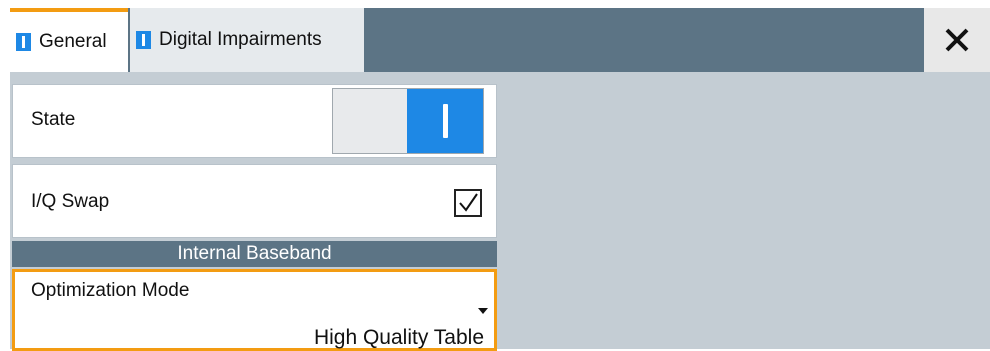 The height and width of the screenshot is (351, 990). I want to click on tab-general-indicator-icon, so click(23, 42).